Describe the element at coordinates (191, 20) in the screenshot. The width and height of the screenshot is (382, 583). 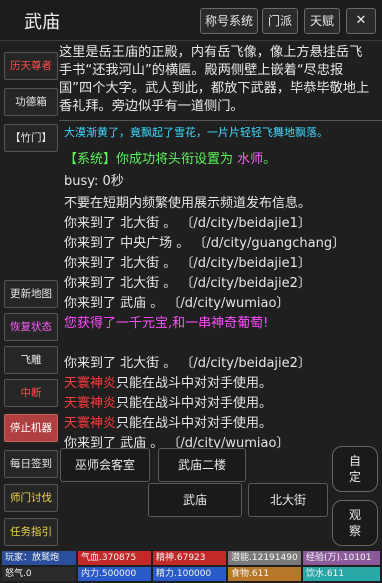
I see `top-bar: 武庙 称号系统 门派 天赋 ✕` at that location.